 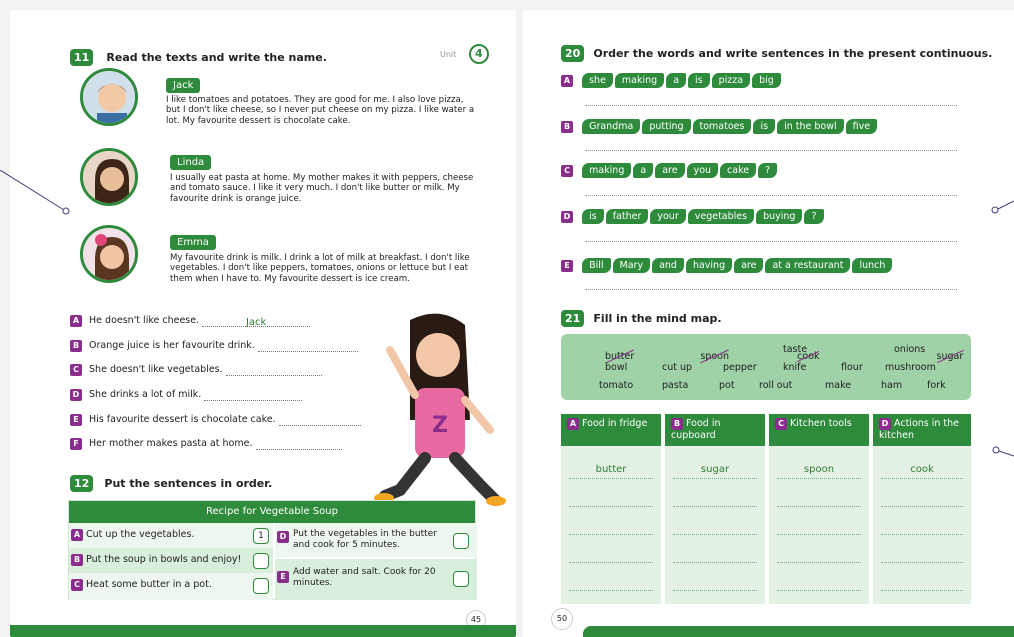 What do you see at coordinates (141, 585) in the screenshot?
I see `recipe-step-c: C Heat some butter in a pot.` at bounding box center [141, 585].